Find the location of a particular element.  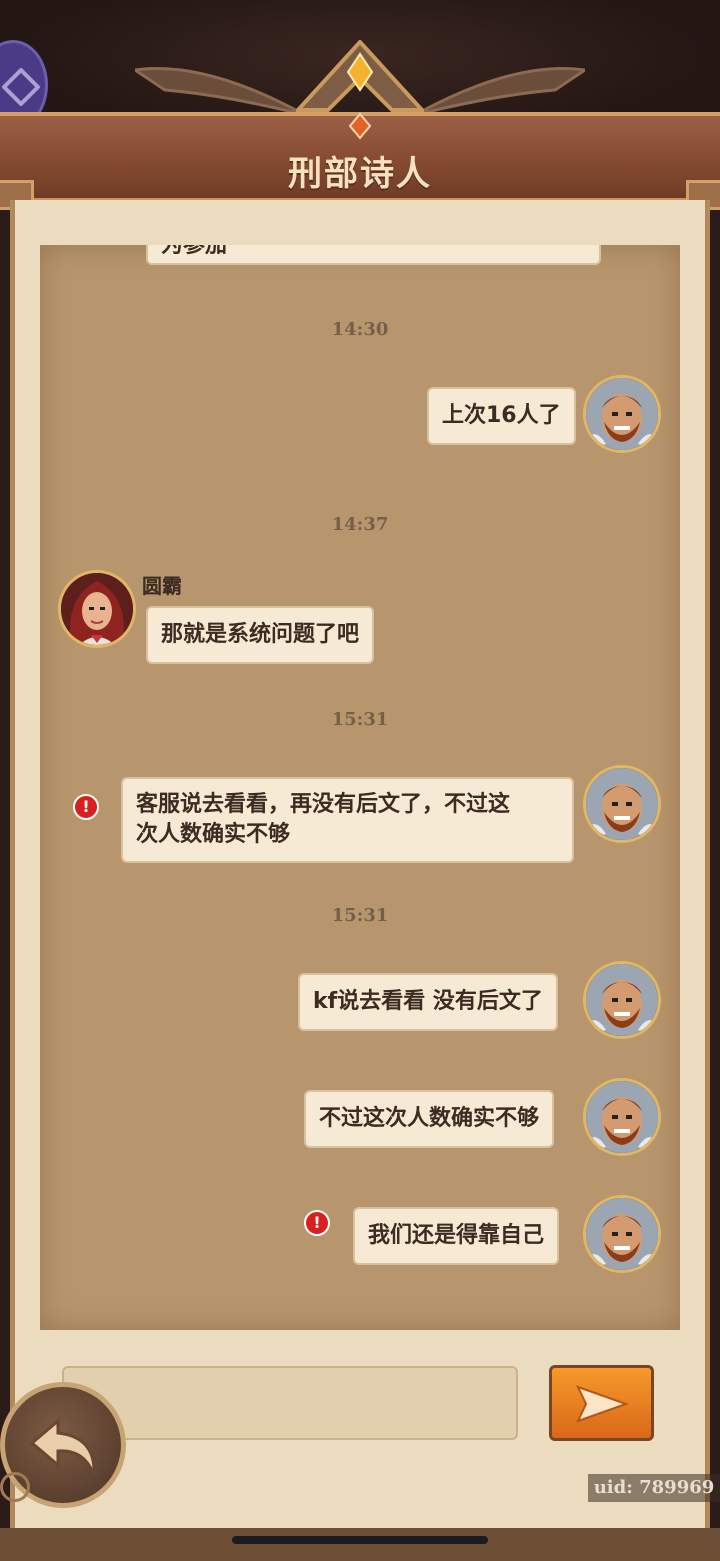

bottom-frame is located at coordinates (360, 1544).